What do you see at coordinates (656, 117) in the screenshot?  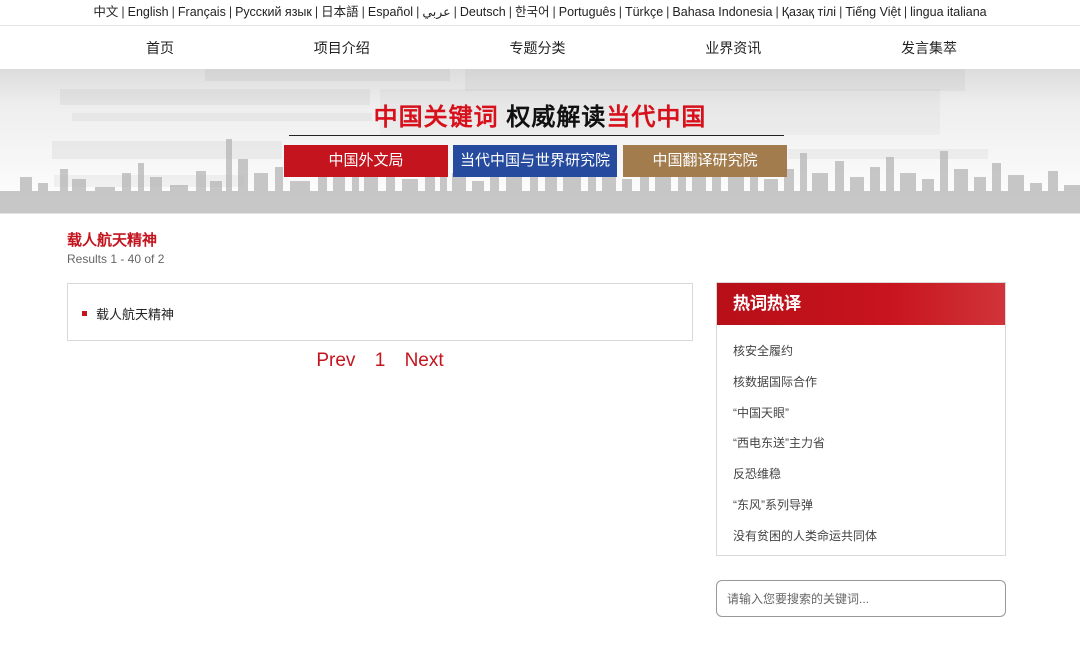 I see `headline-part-china: 当代中国` at bounding box center [656, 117].